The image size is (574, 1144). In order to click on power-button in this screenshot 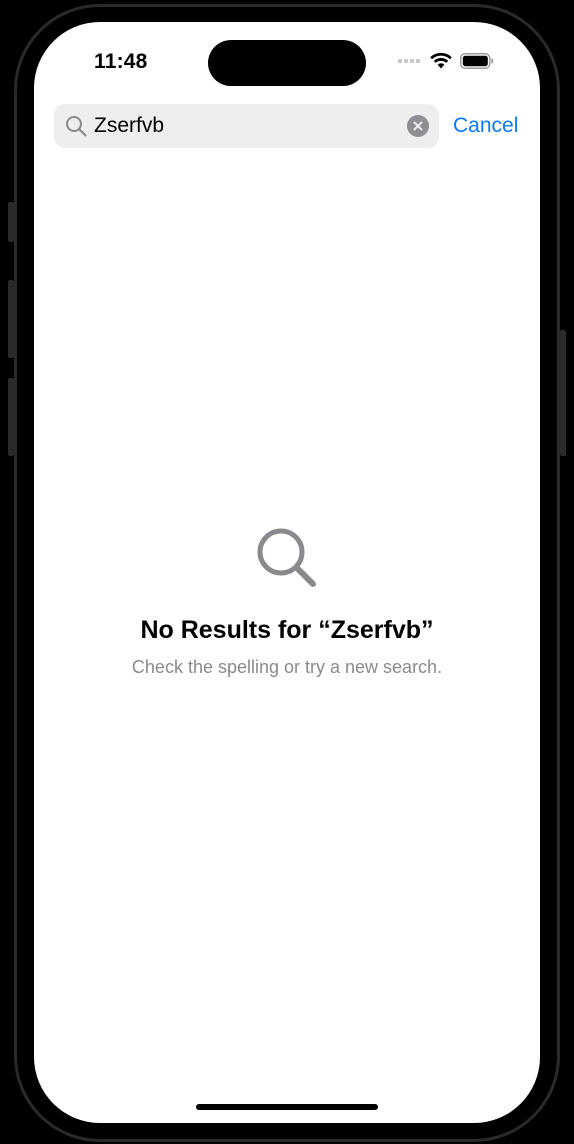, I will do `click(563, 393)`.